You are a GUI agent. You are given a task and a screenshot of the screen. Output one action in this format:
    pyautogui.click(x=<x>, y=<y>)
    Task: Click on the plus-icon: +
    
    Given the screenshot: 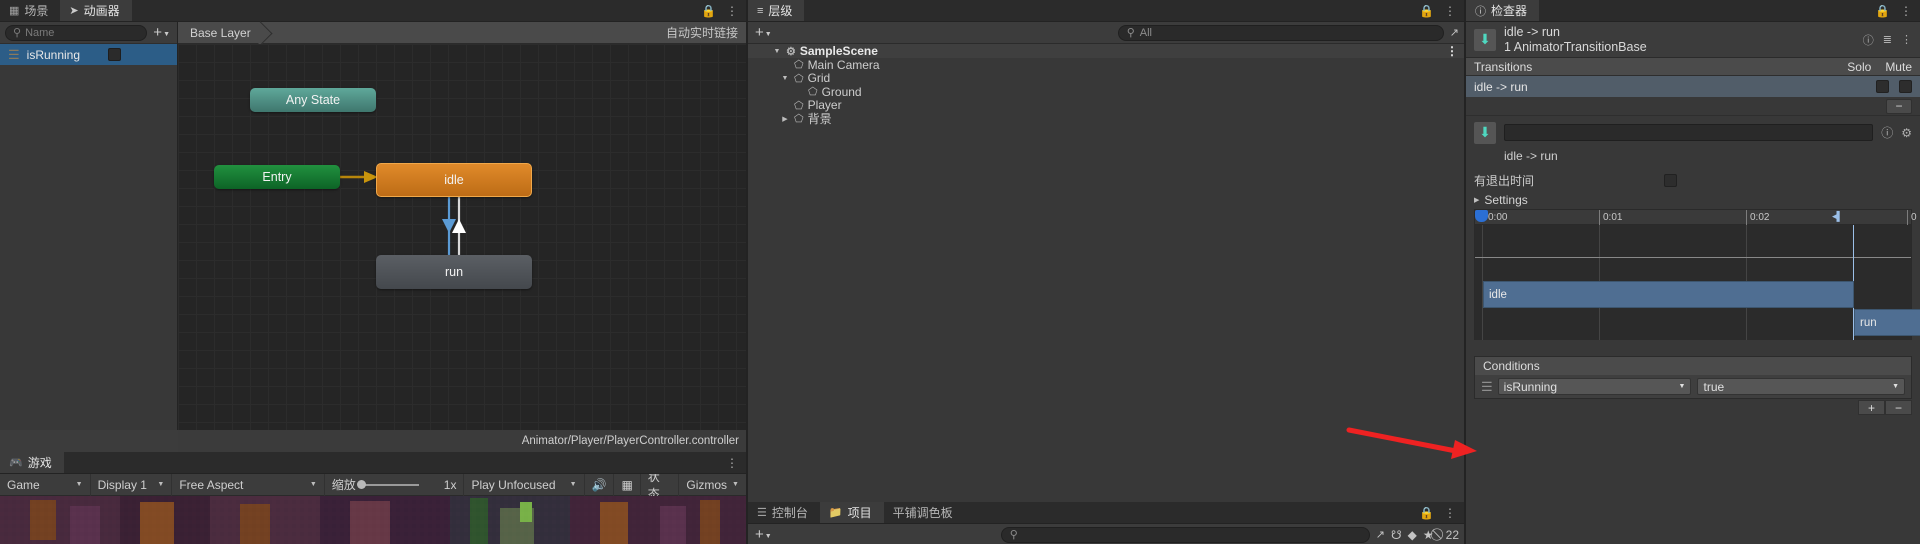 What is the action you would take?
    pyautogui.click(x=759, y=534)
    